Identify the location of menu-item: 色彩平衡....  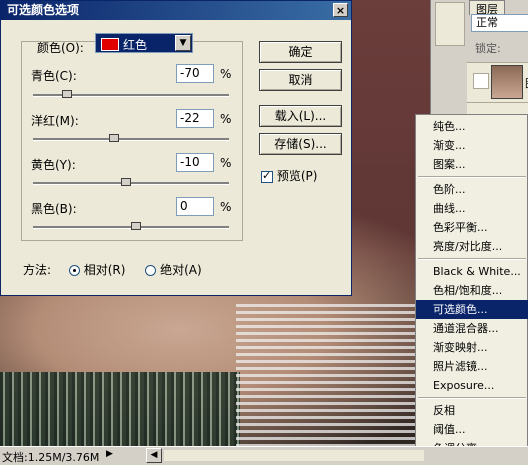
(472, 227).